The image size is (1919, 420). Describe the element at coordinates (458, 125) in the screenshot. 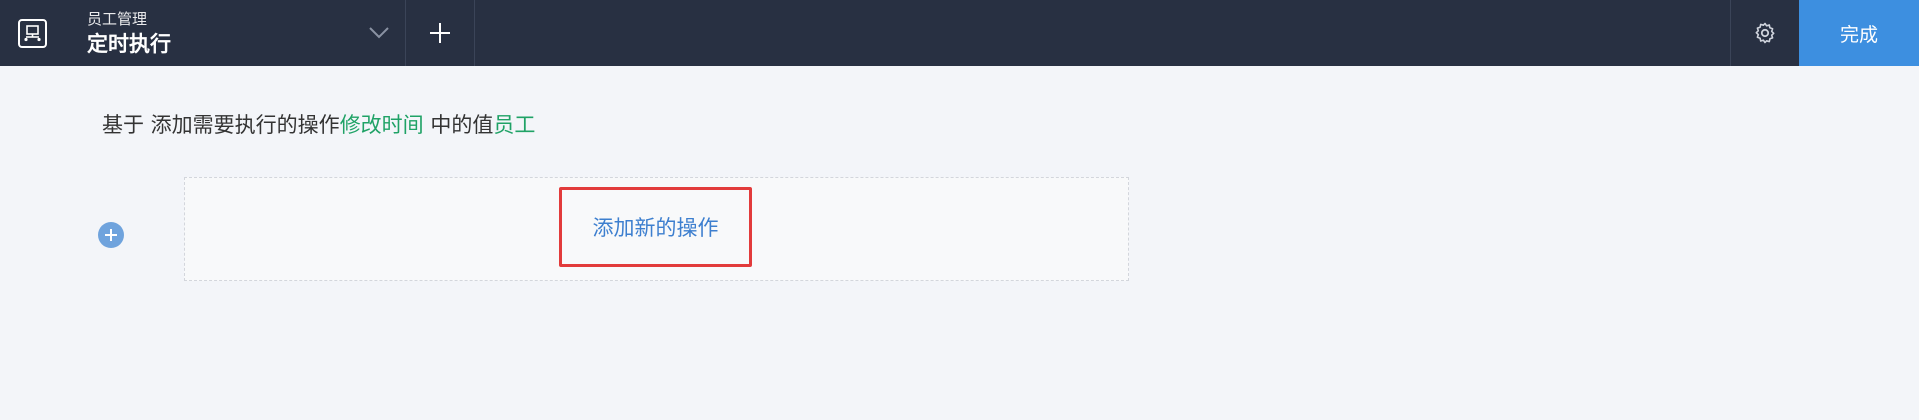

I see `sentence-middle: 中的值` at that location.